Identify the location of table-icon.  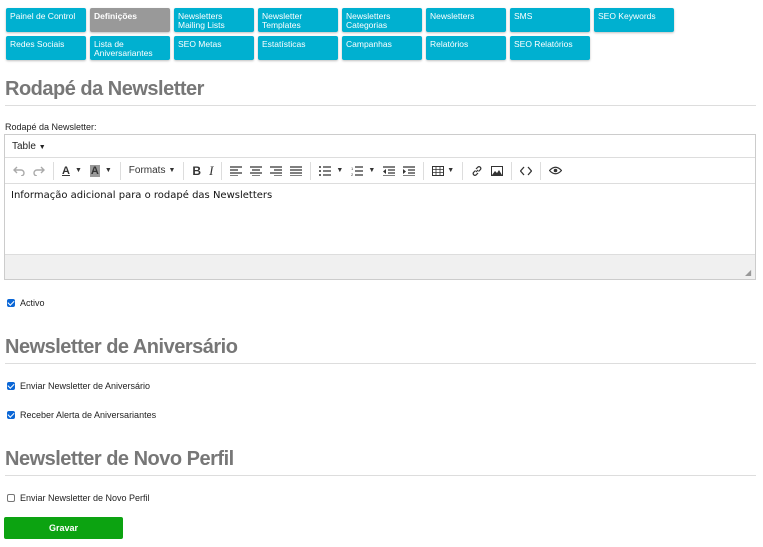
(438, 170).